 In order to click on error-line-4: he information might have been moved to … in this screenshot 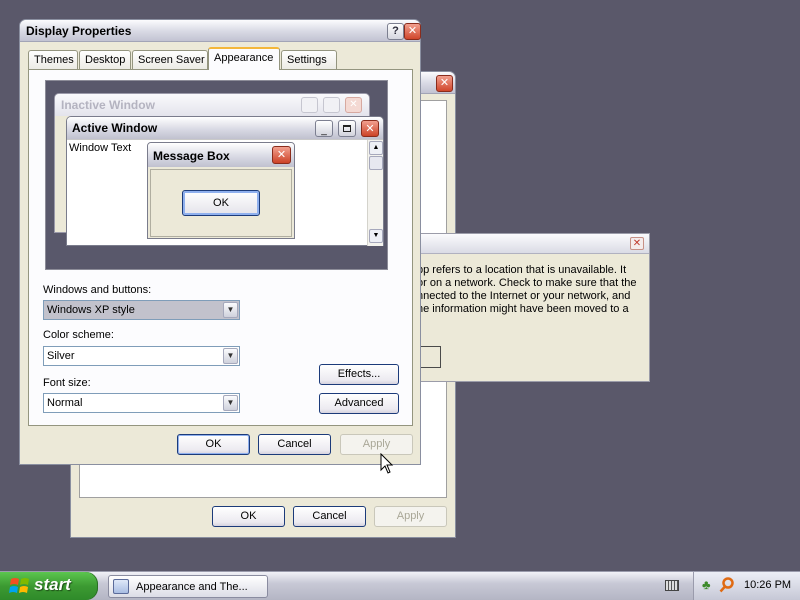, I will do `click(523, 309)`.